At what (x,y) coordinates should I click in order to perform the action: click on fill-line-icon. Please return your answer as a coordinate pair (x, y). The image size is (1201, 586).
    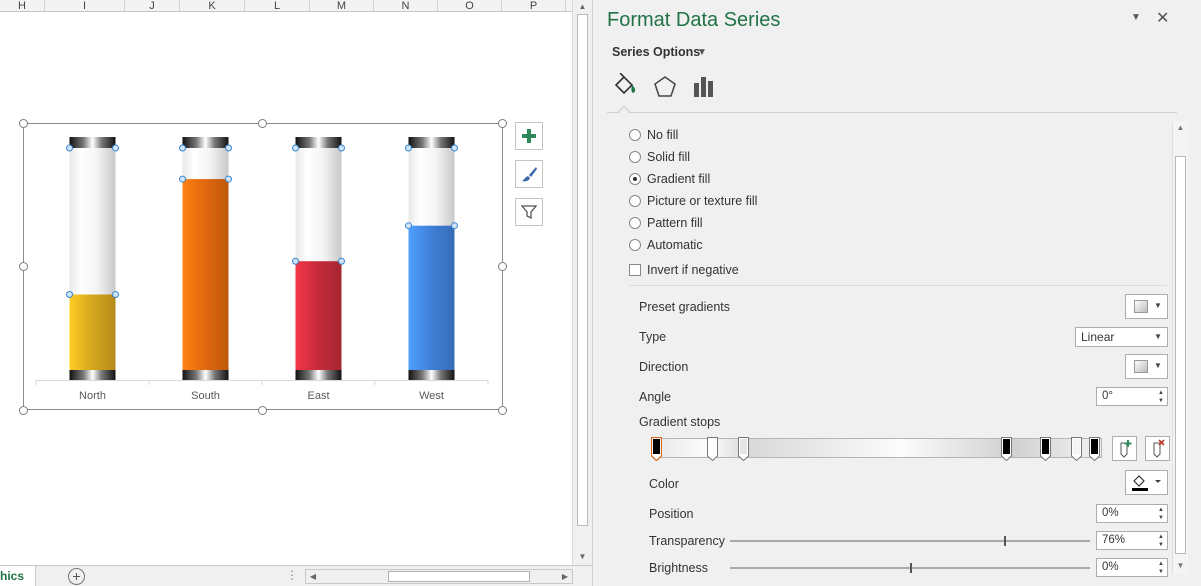
    Looking at the image, I should click on (625, 87).